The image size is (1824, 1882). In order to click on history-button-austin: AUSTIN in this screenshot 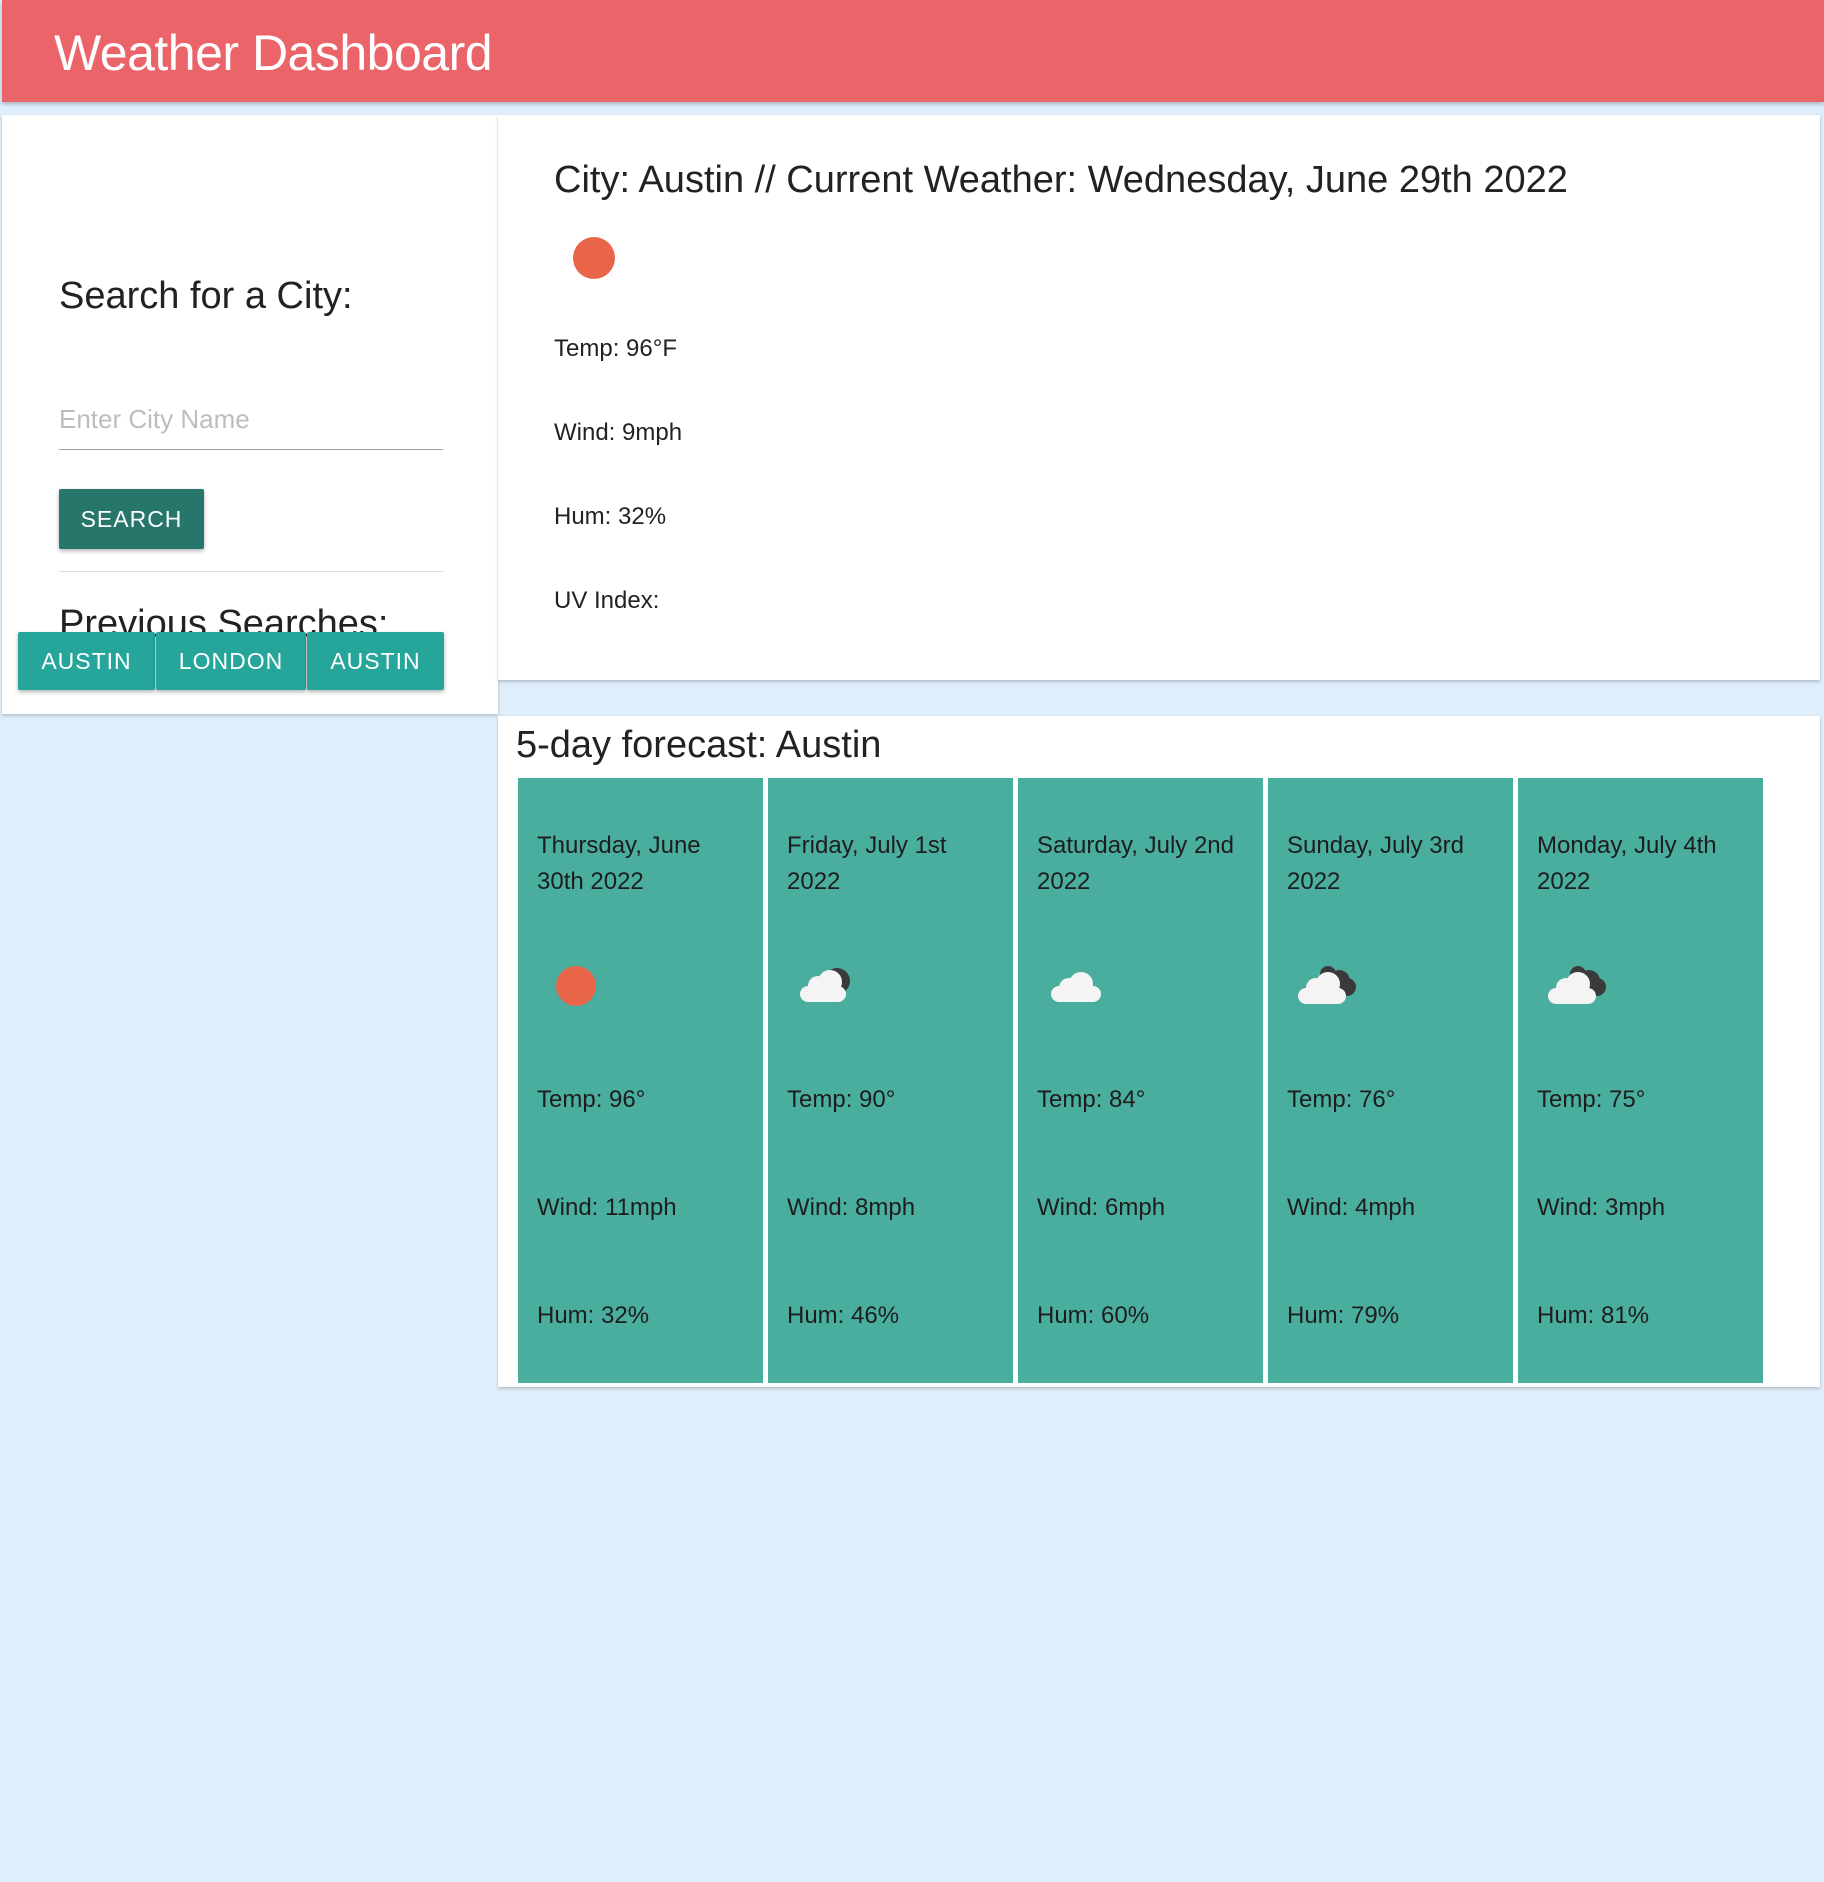, I will do `click(86, 661)`.